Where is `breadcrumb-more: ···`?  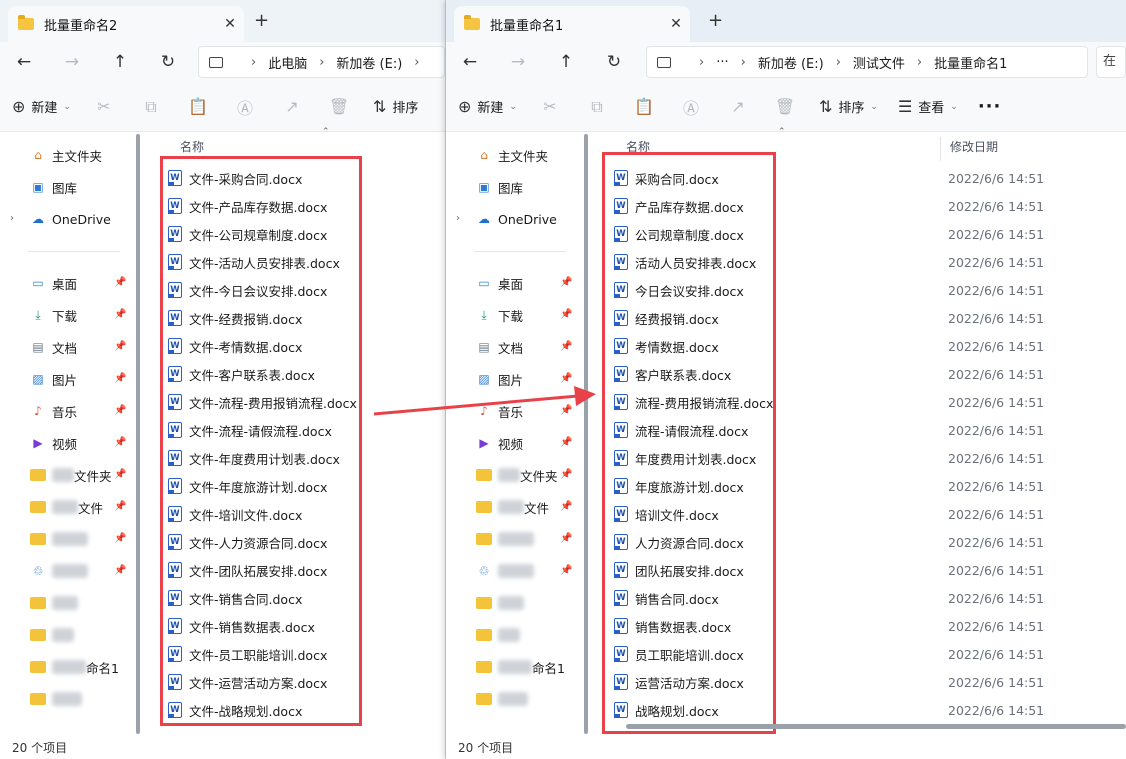 breadcrumb-more: ··· is located at coordinates (722, 62).